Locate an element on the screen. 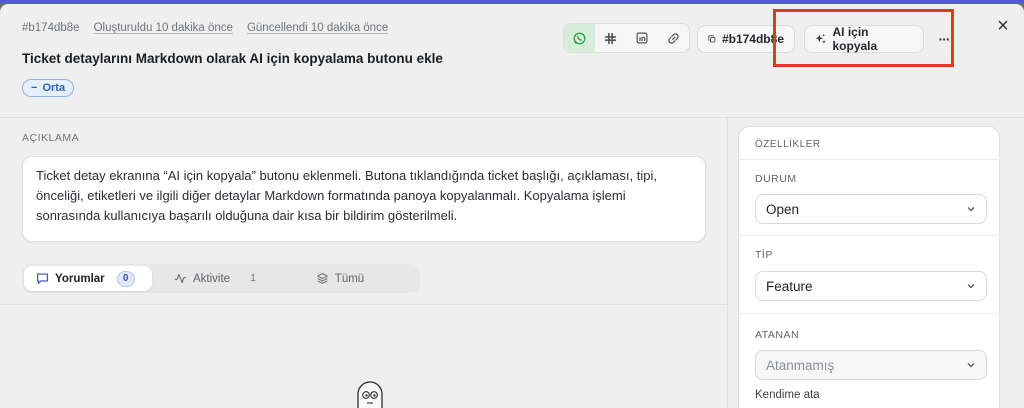 The image size is (1024, 408). assignee-select: Atanmamış is located at coordinates (871, 365).